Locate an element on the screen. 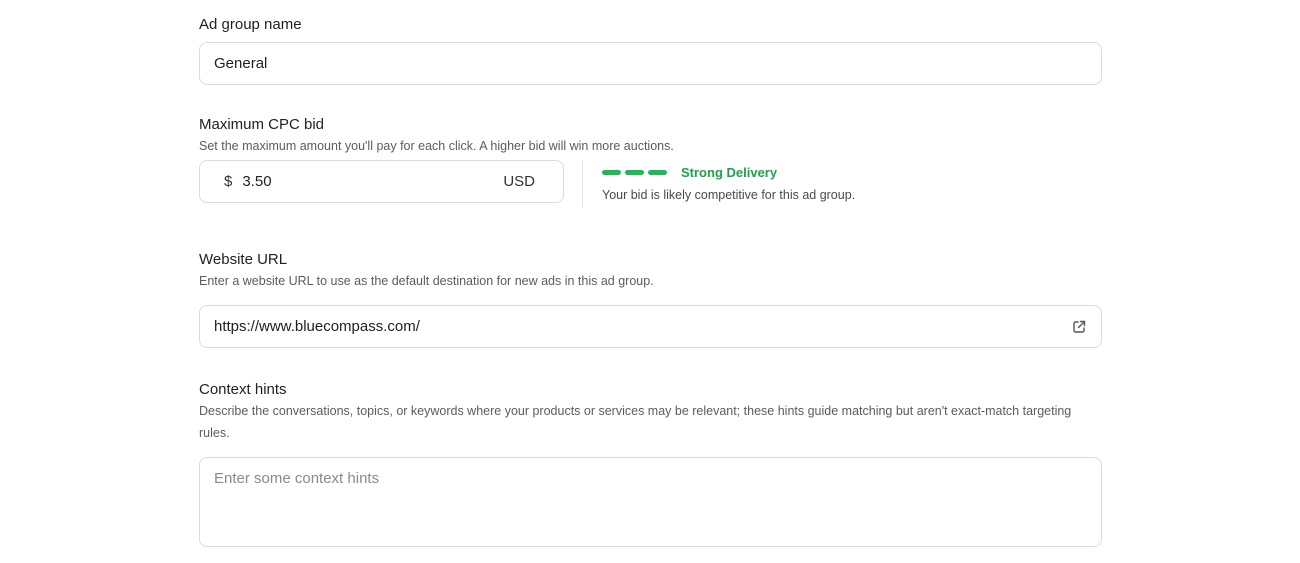 Image resolution: width=1300 pixels, height=563 pixels. currency-symbol: $ is located at coordinates (228, 181).